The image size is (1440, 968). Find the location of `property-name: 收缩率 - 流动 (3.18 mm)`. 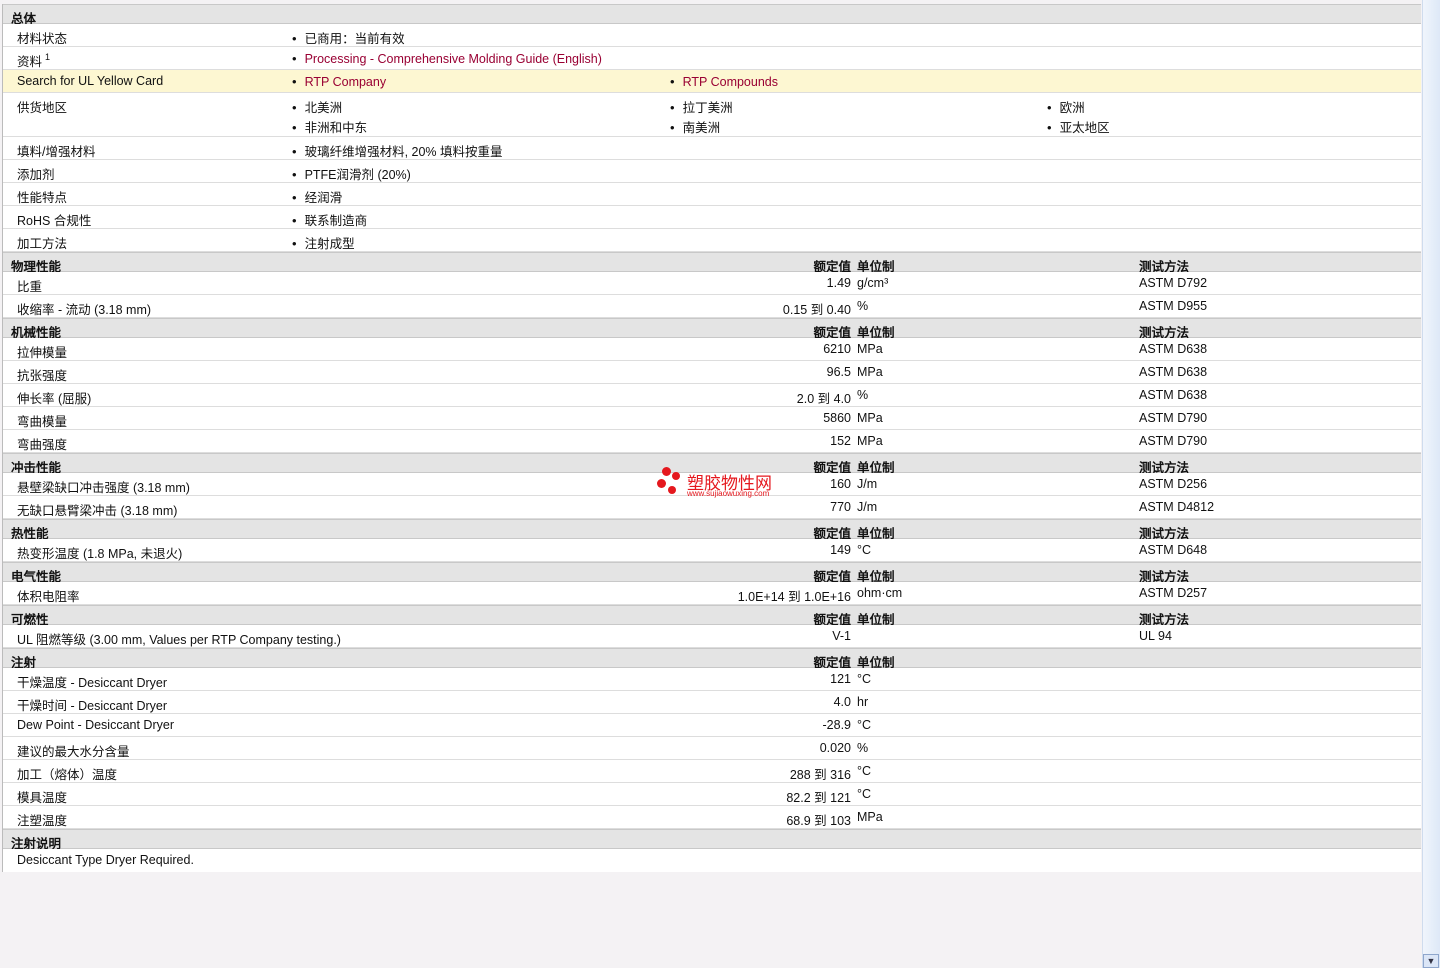

property-name: 收缩率 - 流动 (3.18 mm) is located at coordinates (84, 310).